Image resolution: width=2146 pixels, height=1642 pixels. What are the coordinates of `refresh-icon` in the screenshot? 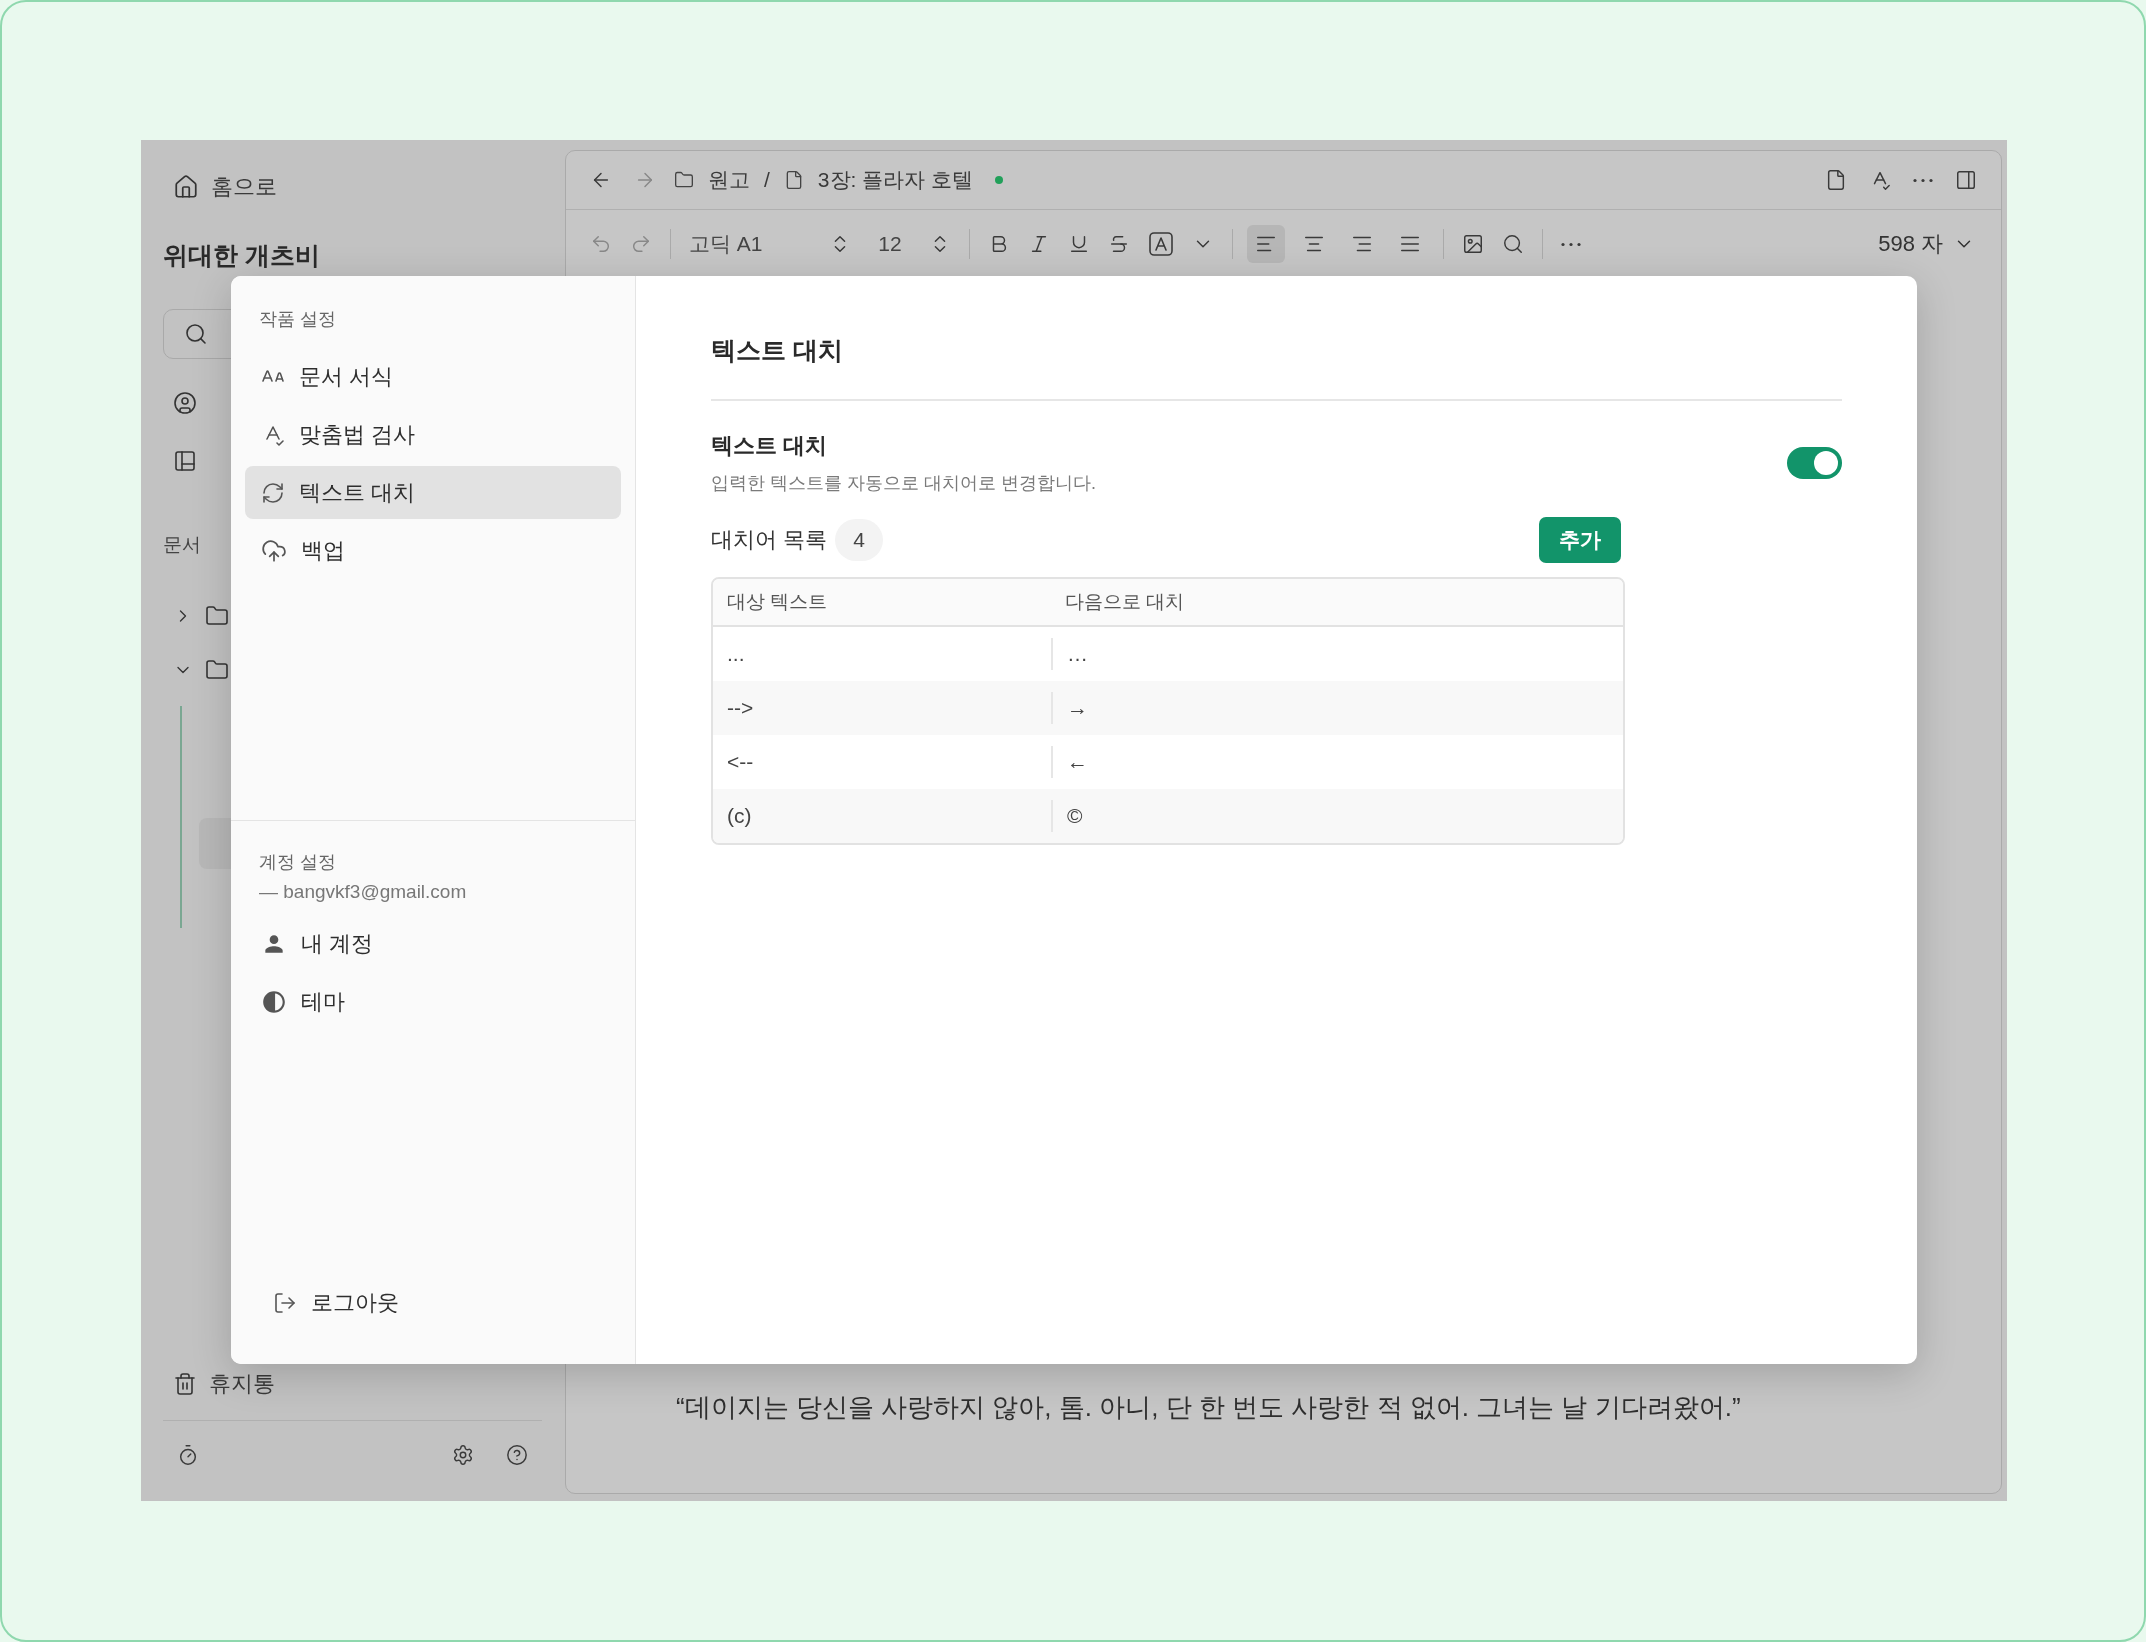 It's located at (273, 492).